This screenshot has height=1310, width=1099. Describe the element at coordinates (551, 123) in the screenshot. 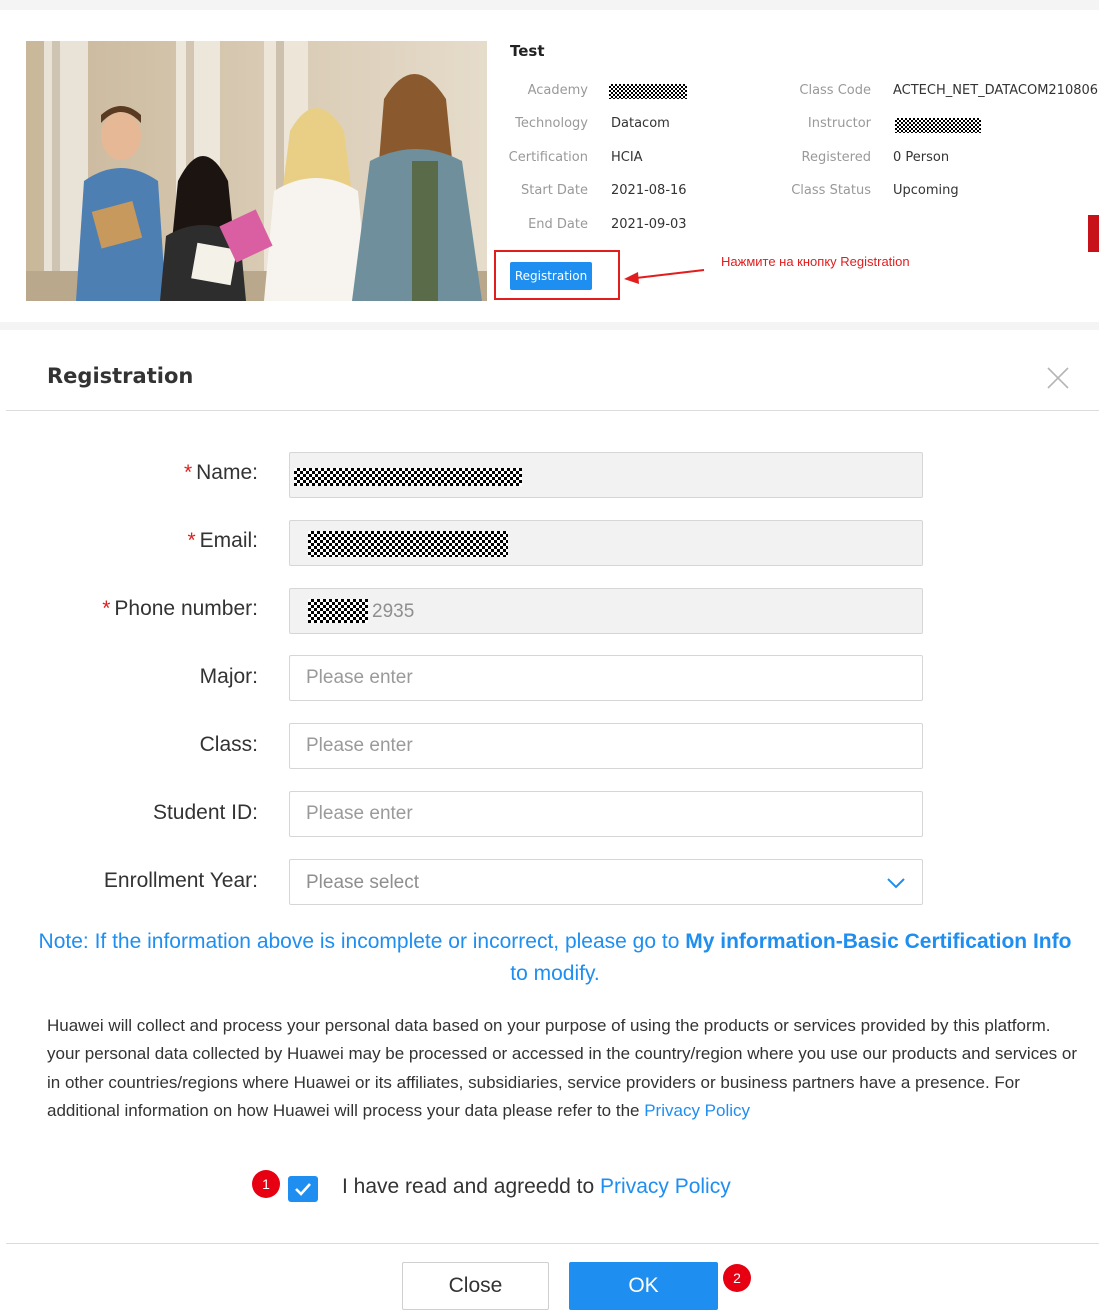

I see `technology-label: Technology` at that location.